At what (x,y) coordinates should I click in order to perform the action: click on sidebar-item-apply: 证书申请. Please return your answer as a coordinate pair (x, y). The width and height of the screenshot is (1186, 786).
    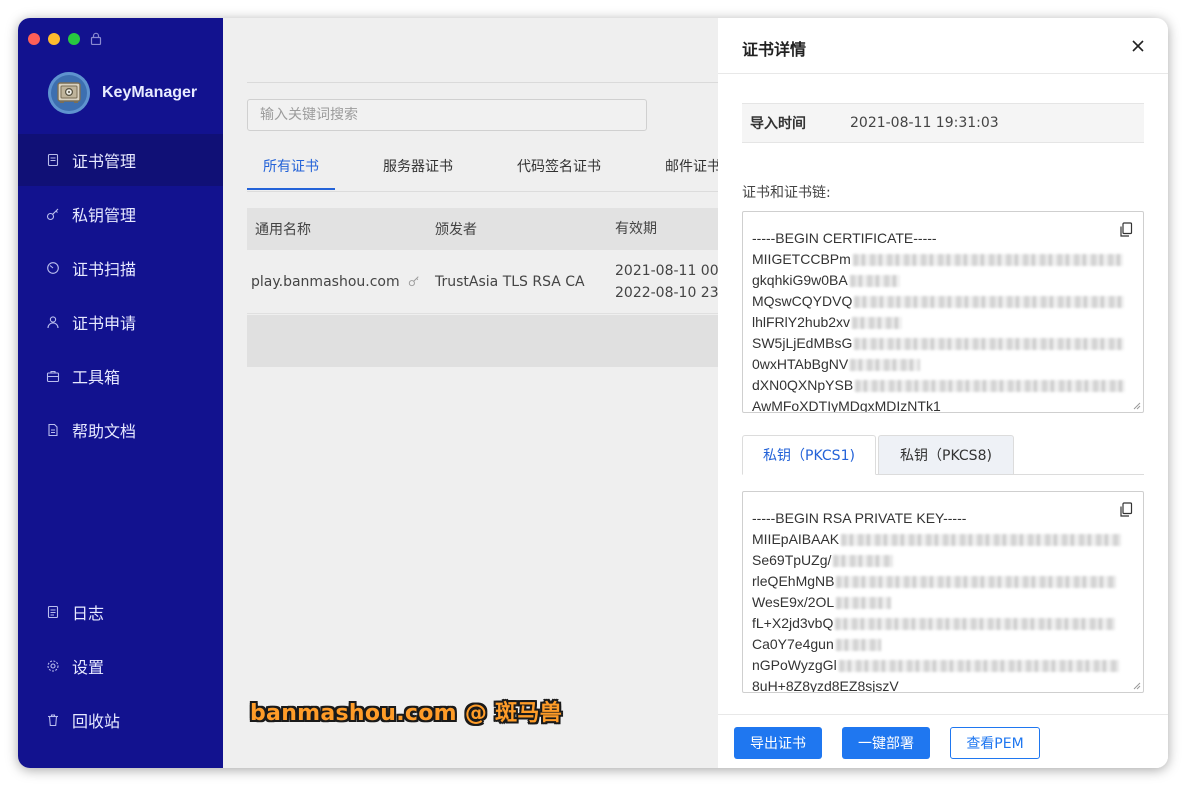
    Looking at the image, I should click on (120, 322).